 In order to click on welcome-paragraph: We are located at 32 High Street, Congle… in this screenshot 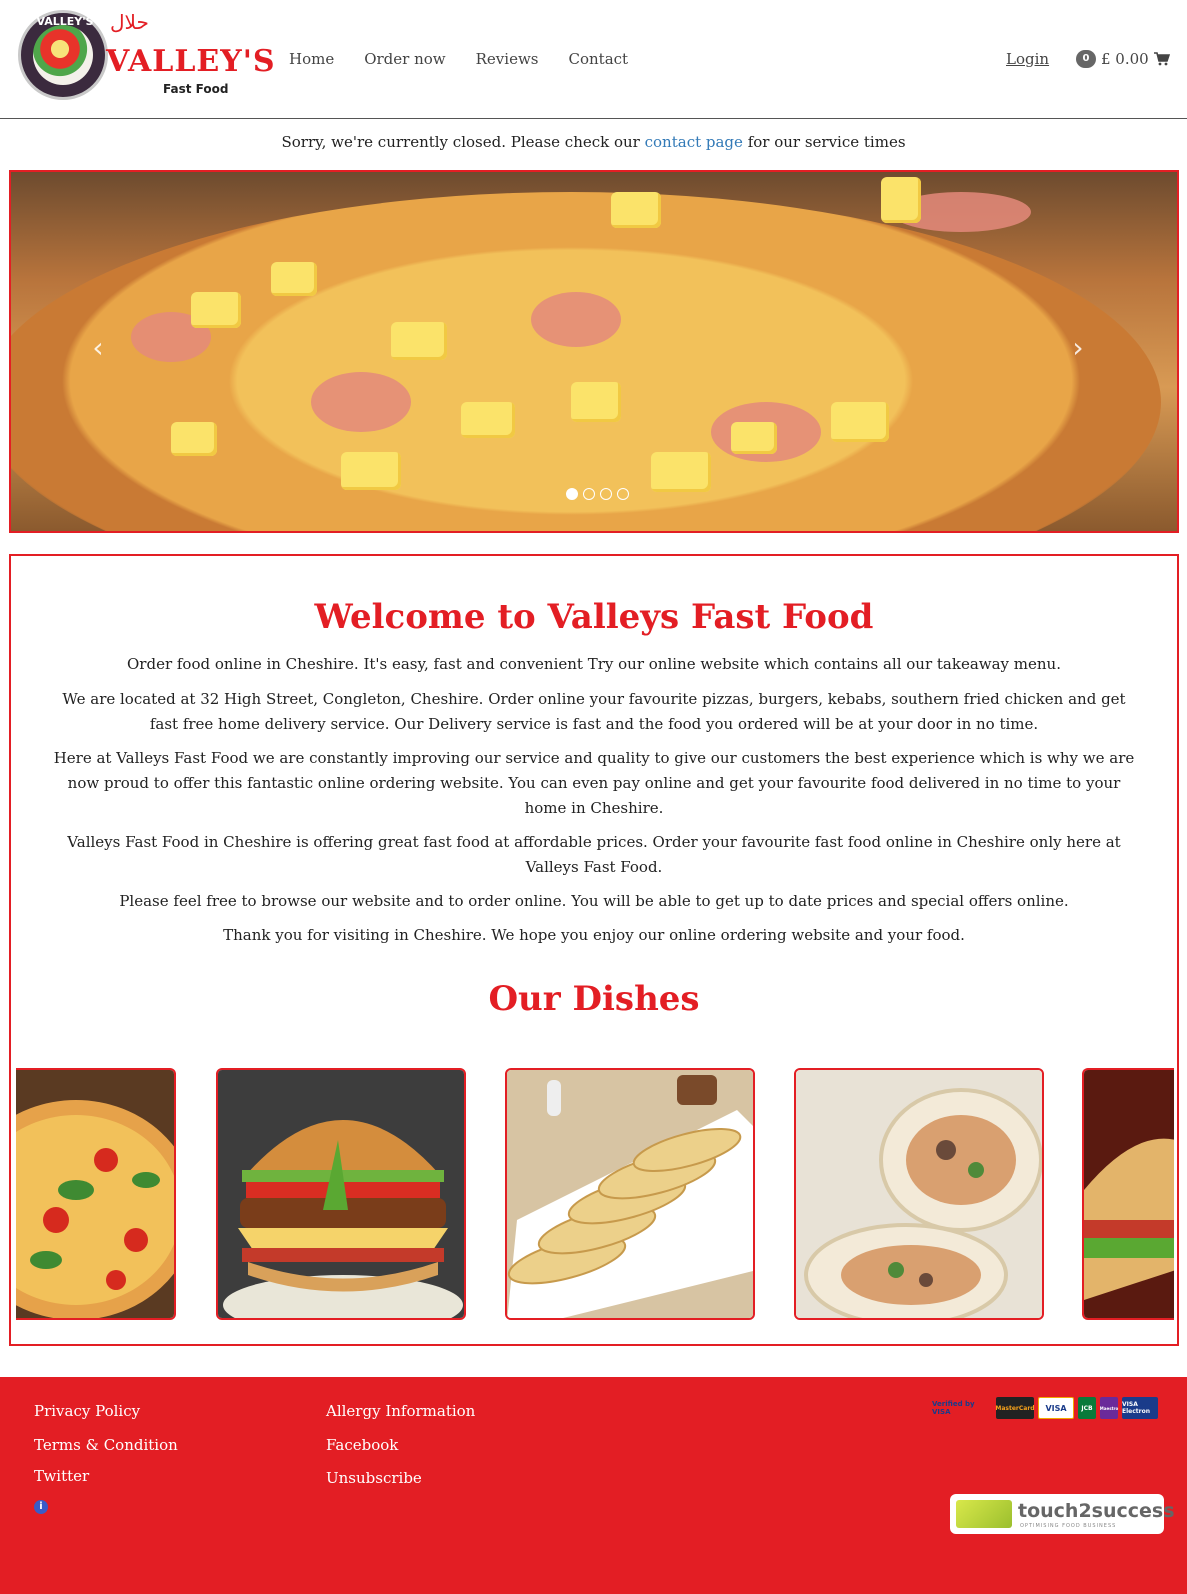, I will do `click(594, 711)`.